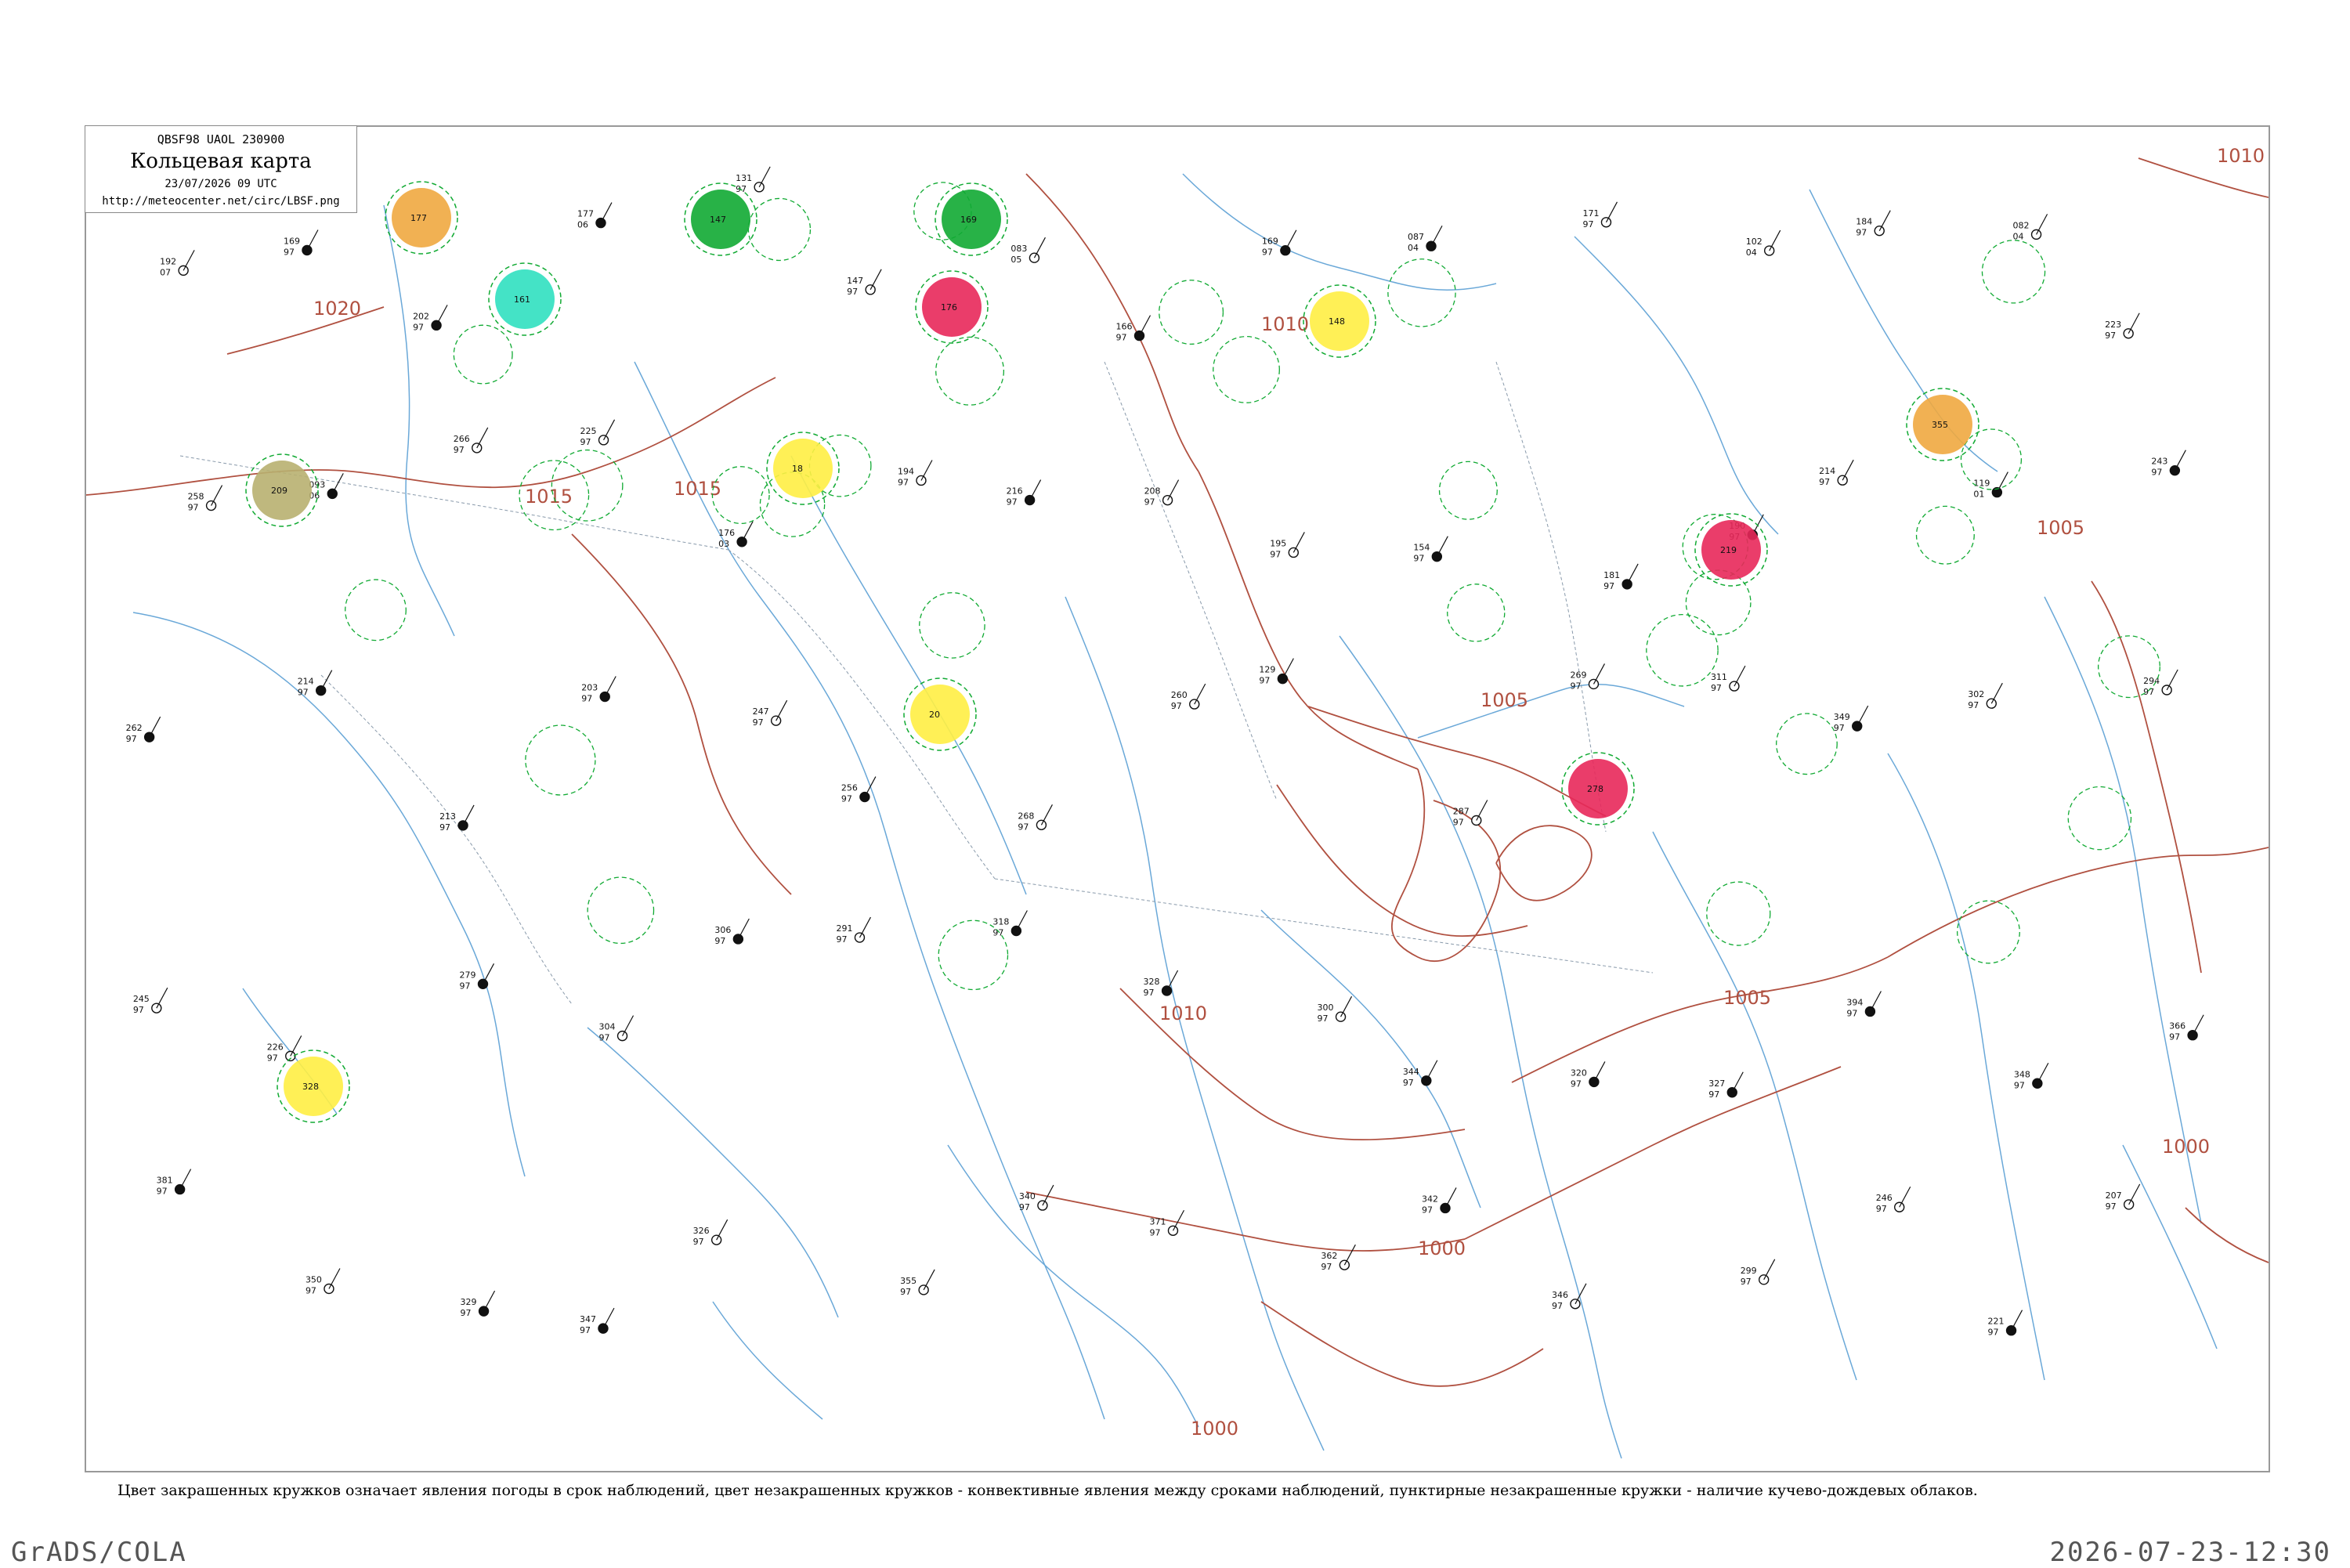  Describe the element at coordinates (1134, 329) in the screenshot. I see `station-plot: 16697` at that location.